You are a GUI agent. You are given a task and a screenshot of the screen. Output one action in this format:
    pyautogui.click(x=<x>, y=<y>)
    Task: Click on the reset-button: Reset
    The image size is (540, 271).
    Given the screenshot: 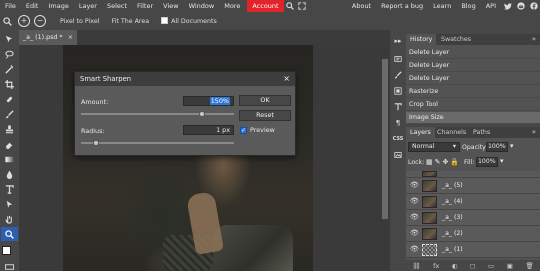 What is the action you would take?
    pyautogui.click(x=265, y=115)
    